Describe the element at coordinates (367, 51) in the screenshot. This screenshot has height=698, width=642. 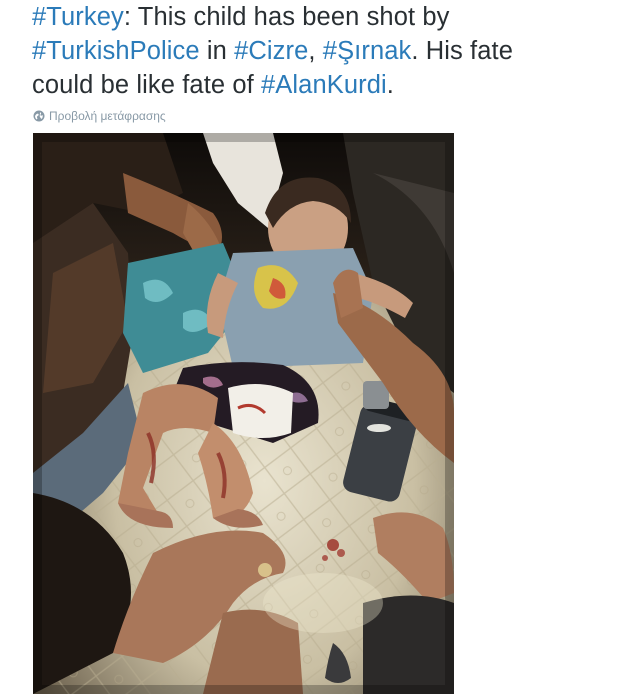
I see `hashtag-sirnak-link: #Şırnak` at that location.